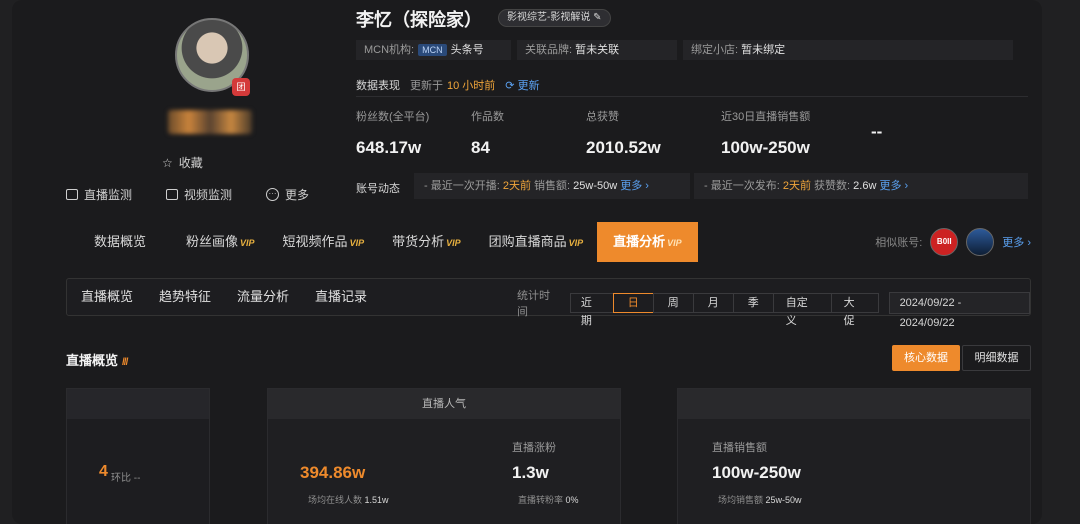  Describe the element at coordinates (741, 500) in the screenshot. I see `avg-sales-label: 场均销售额` at that location.